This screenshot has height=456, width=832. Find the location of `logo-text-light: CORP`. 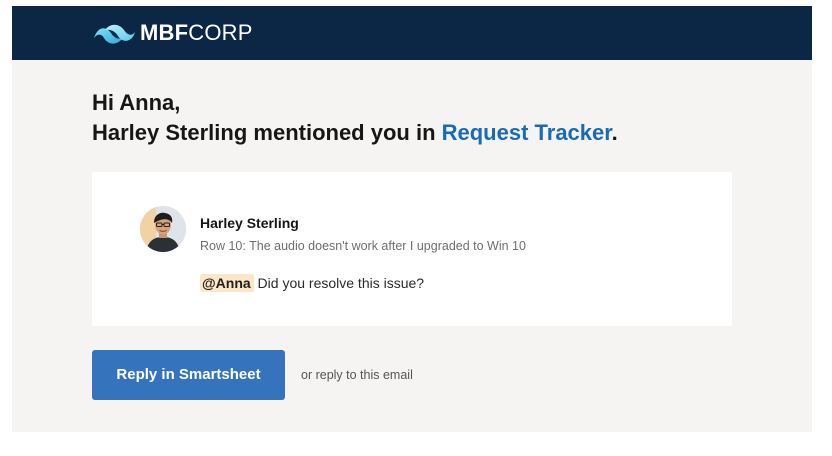

logo-text-light: CORP is located at coordinates (220, 32).